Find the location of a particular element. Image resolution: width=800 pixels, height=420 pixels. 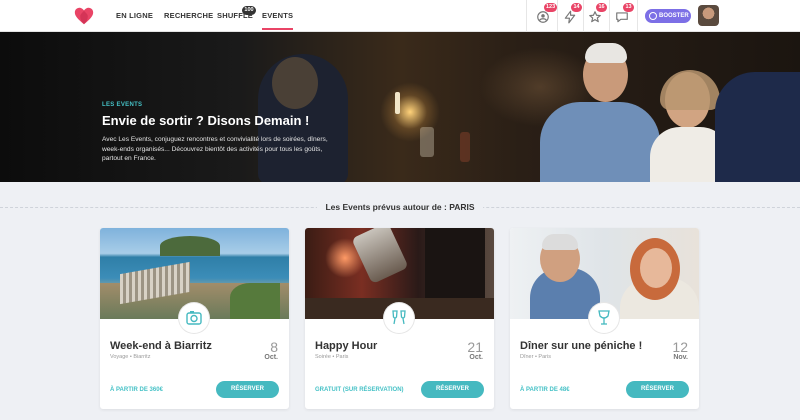

event-month: Nov. is located at coordinates (680, 357).